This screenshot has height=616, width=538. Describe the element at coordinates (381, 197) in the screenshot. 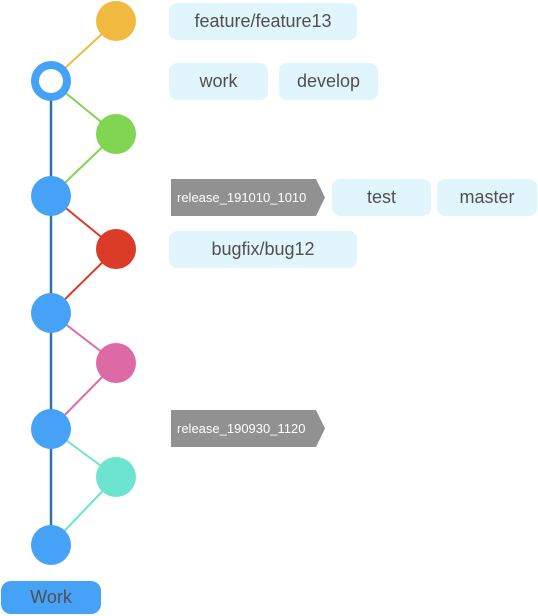

I see `branch-tag-test: test` at that location.